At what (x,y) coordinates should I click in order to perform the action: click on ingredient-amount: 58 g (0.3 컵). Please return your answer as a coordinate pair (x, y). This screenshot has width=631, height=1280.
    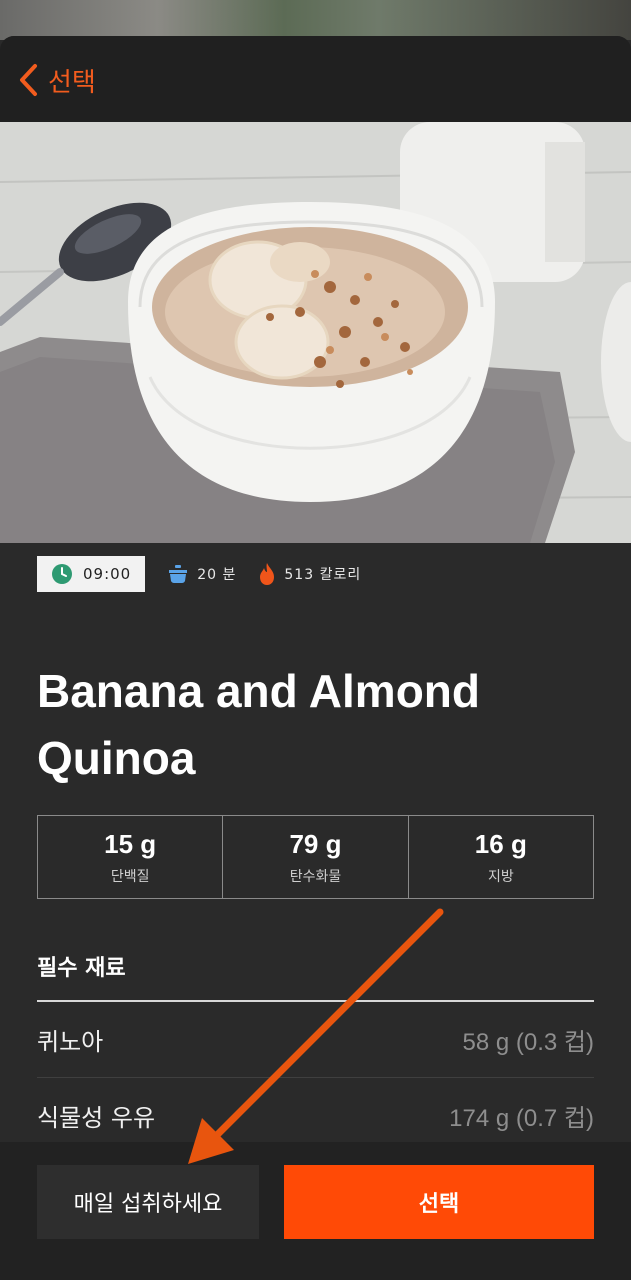
    Looking at the image, I should click on (528, 1042).